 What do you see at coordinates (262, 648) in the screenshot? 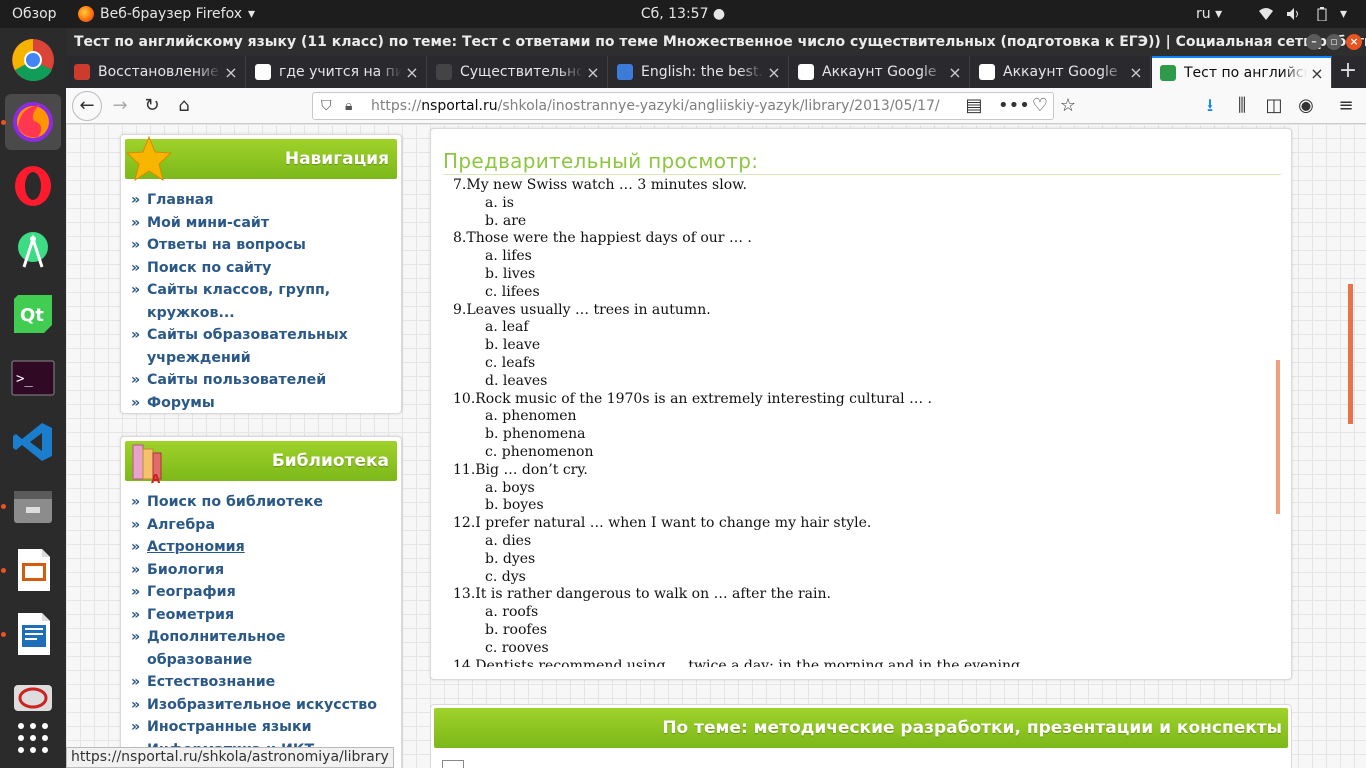
I see `sidebar-link: Дополнительное образование` at bounding box center [262, 648].